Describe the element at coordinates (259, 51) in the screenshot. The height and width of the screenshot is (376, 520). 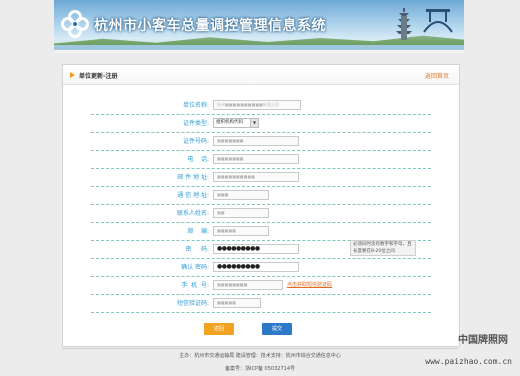
I see `banner-underline` at that location.